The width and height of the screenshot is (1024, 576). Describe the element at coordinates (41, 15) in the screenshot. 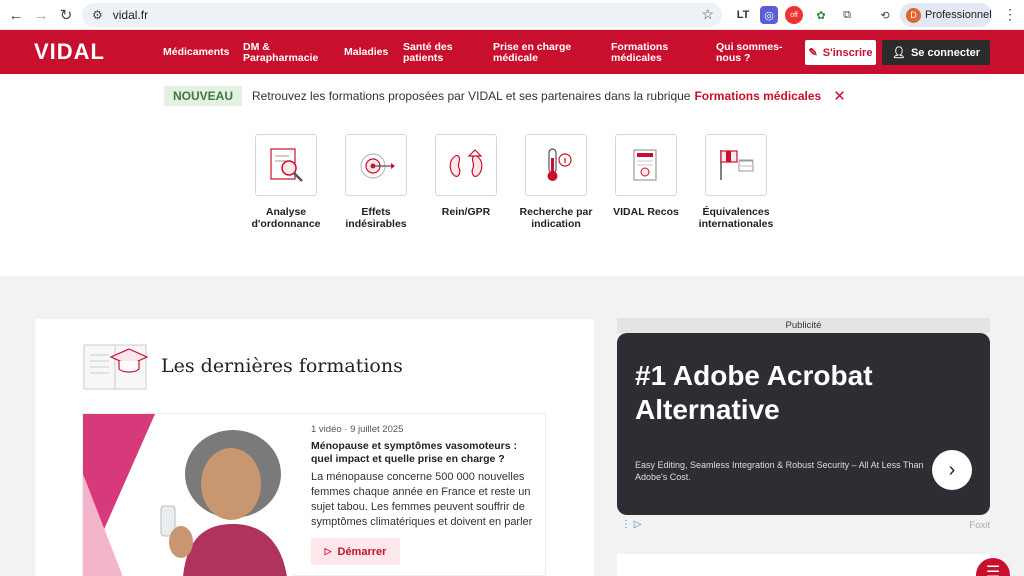

I see `forward-icon: →` at that location.